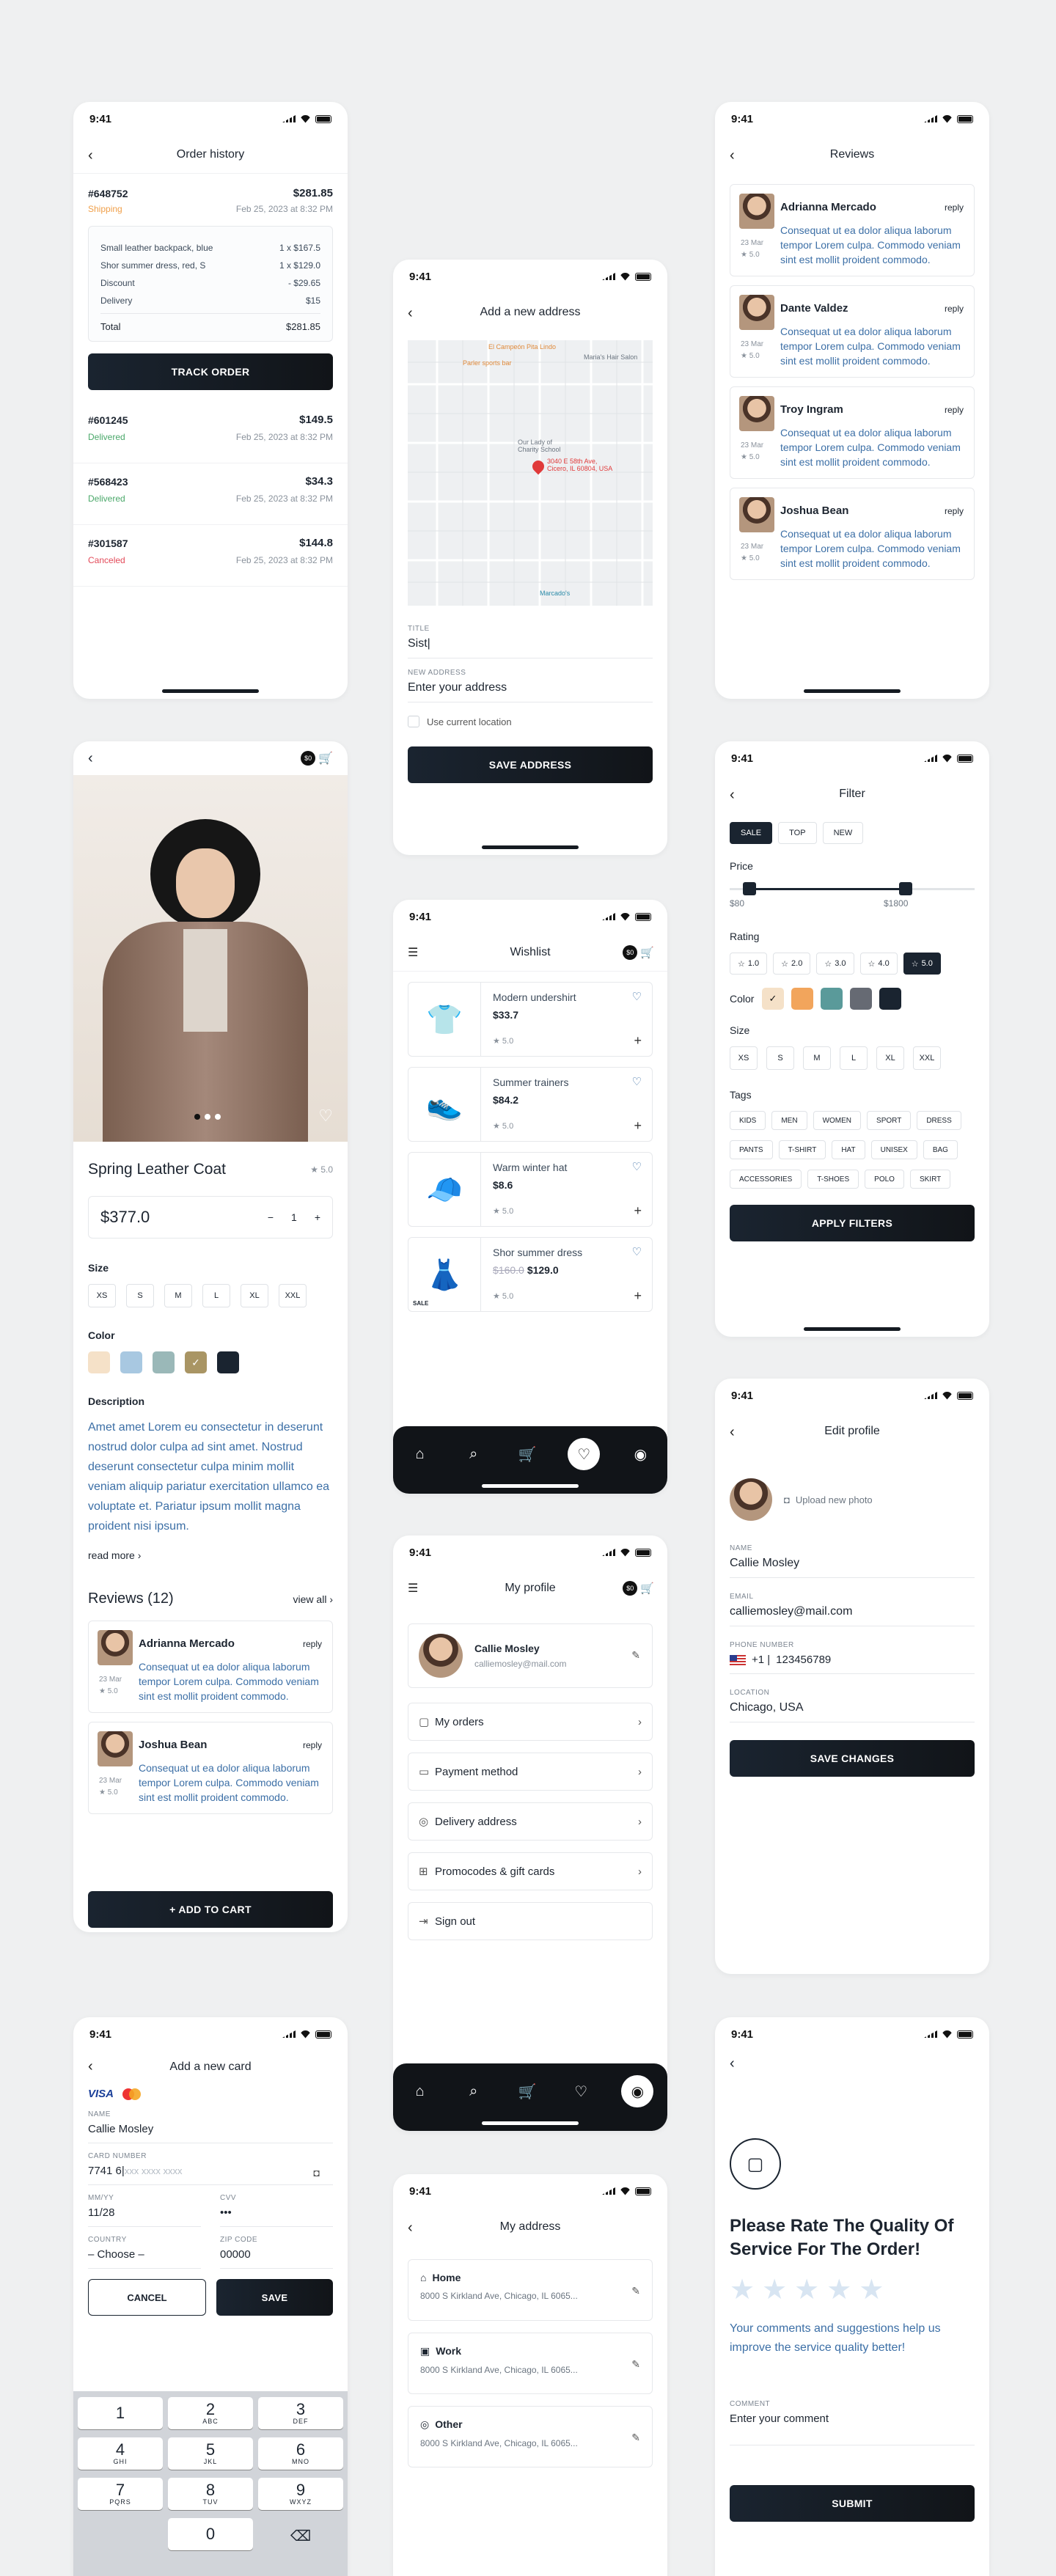 Image resolution: width=1056 pixels, height=2576 pixels. What do you see at coordinates (207, 1117) in the screenshot?
I see `carousel-dots` at bounding box center [207, 1117].